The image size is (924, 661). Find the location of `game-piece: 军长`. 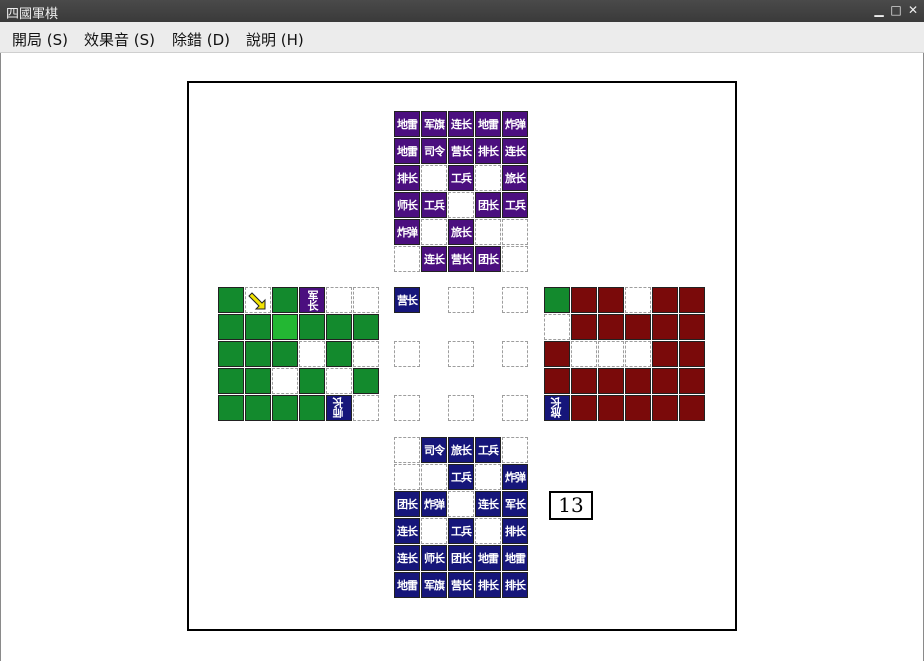

game-piece: 军长 is located at coordinates (515, 504).